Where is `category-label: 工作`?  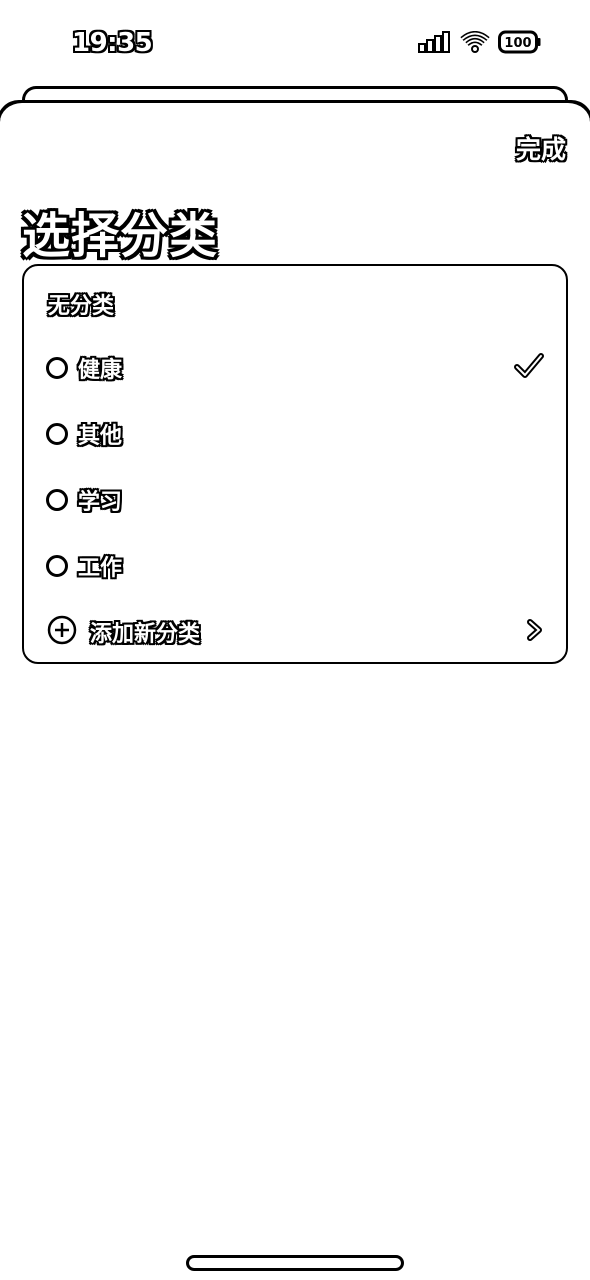
category-label: 工作 is located at coordinates (100, 568).